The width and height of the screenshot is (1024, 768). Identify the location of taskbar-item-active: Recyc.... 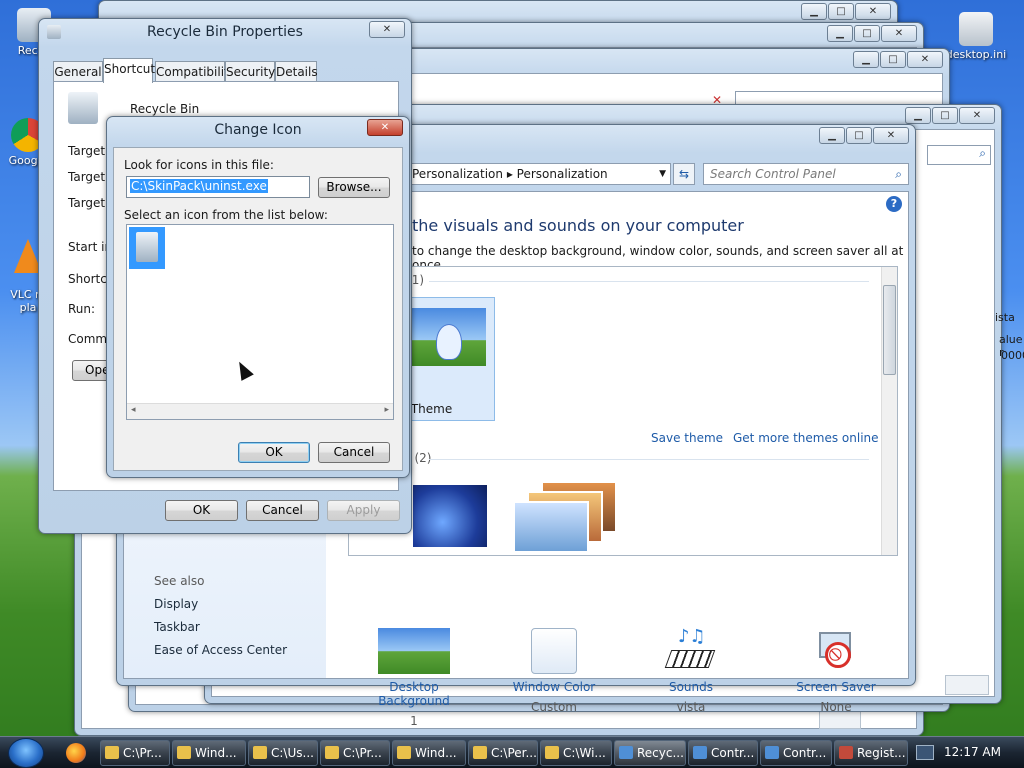
(650, 753).